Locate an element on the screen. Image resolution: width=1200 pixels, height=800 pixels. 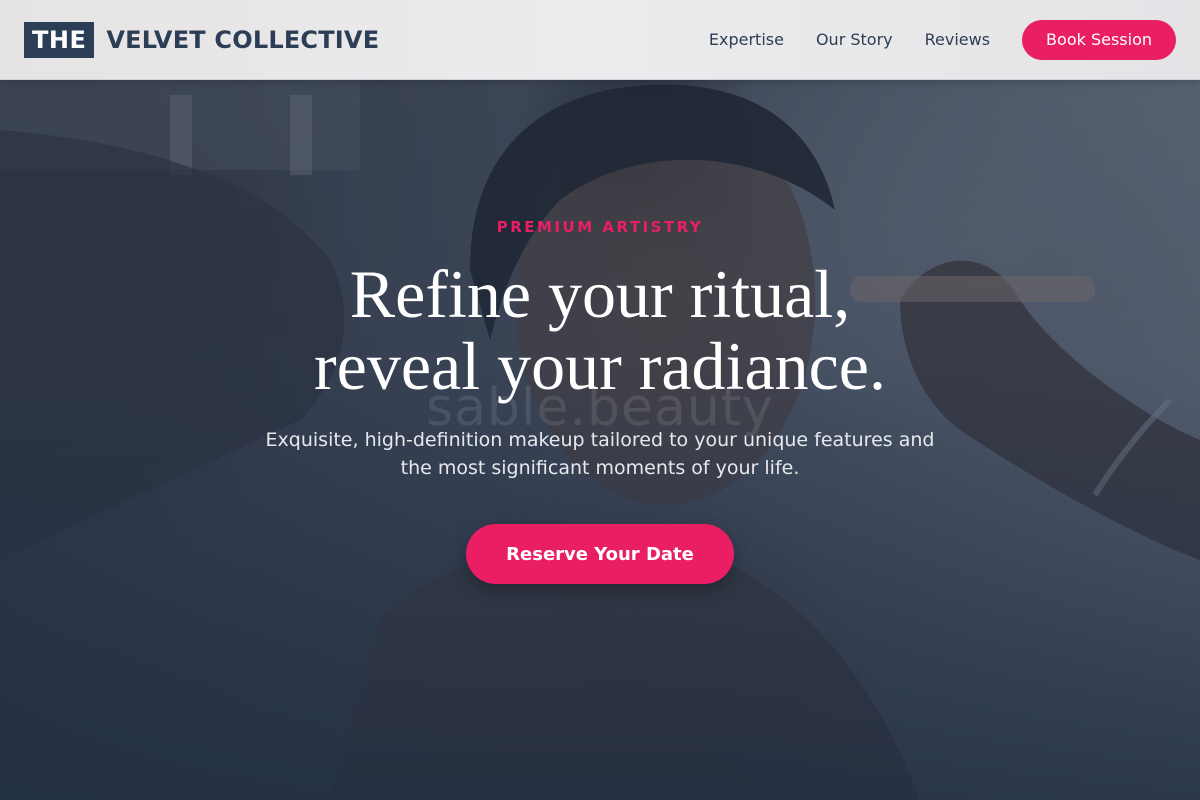
nav-link-expertise: Expertise is located at coordinates (746, 39).